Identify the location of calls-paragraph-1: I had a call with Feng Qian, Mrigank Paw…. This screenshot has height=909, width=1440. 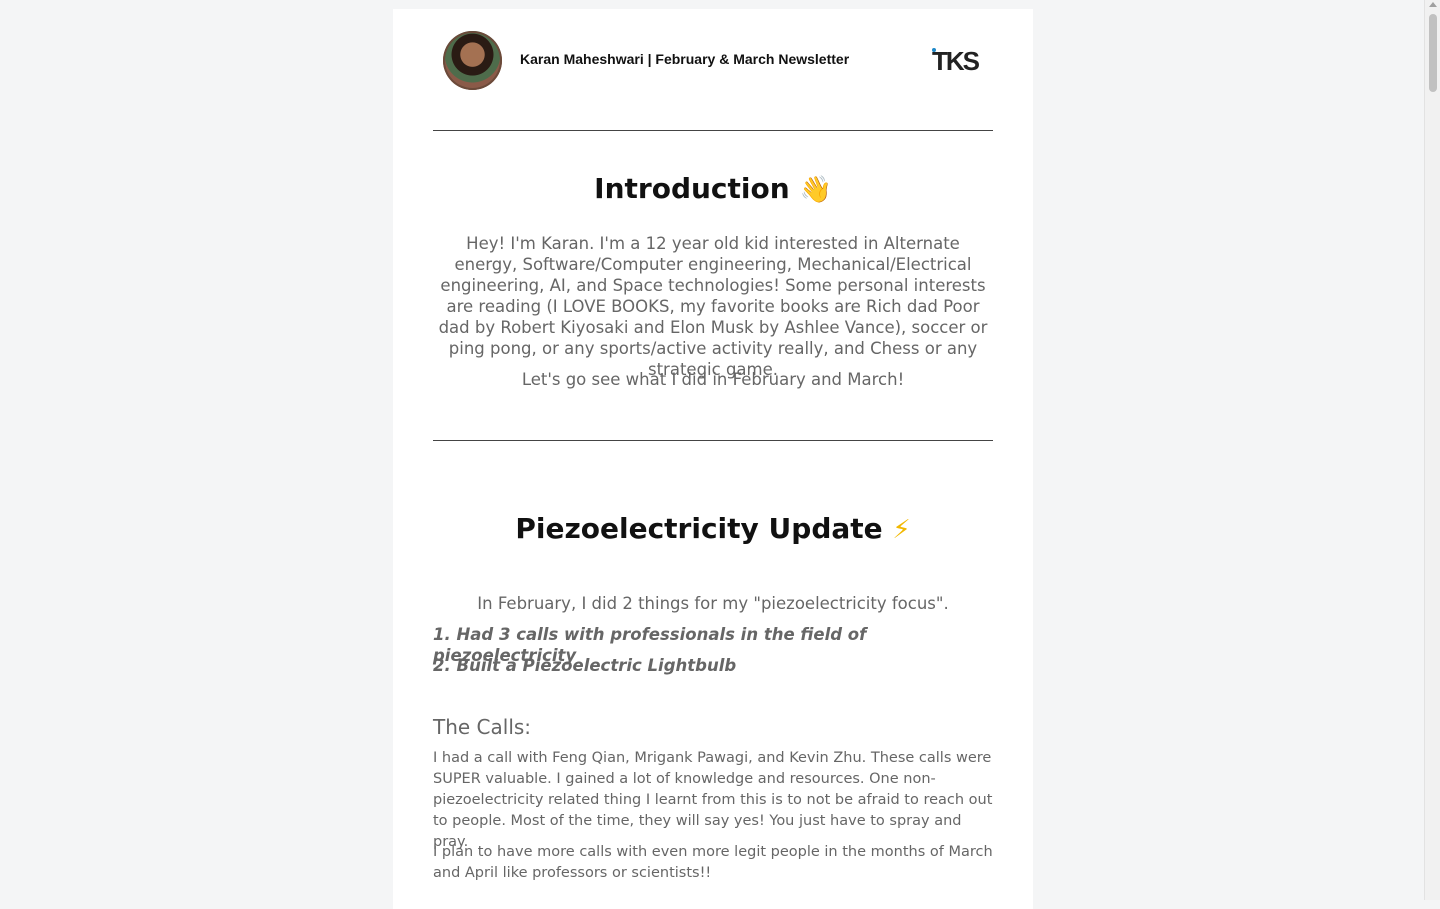
(713, 800).